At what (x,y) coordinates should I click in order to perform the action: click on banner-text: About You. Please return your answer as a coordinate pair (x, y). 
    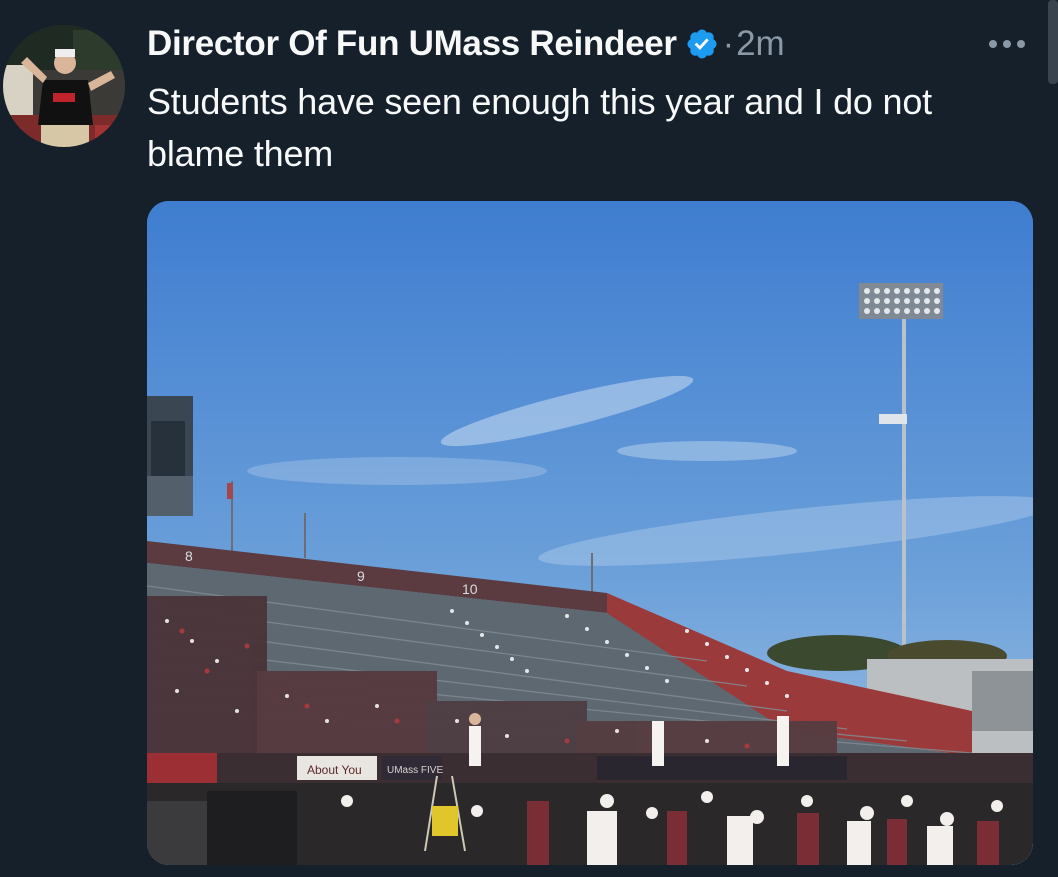
    Looking at the image, I should click on (334, 770).